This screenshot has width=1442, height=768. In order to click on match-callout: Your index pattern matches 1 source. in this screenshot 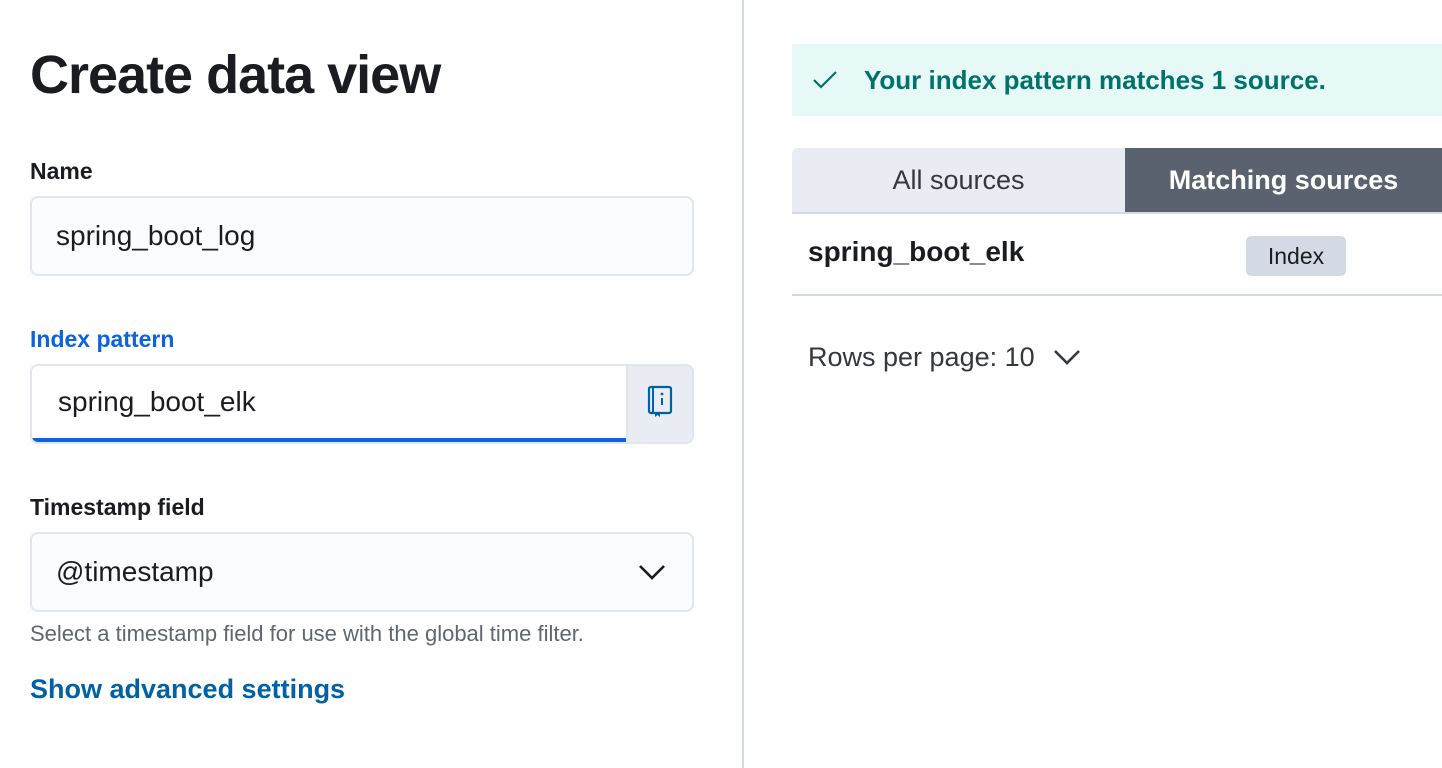, I will do `click(1117, 80)`.